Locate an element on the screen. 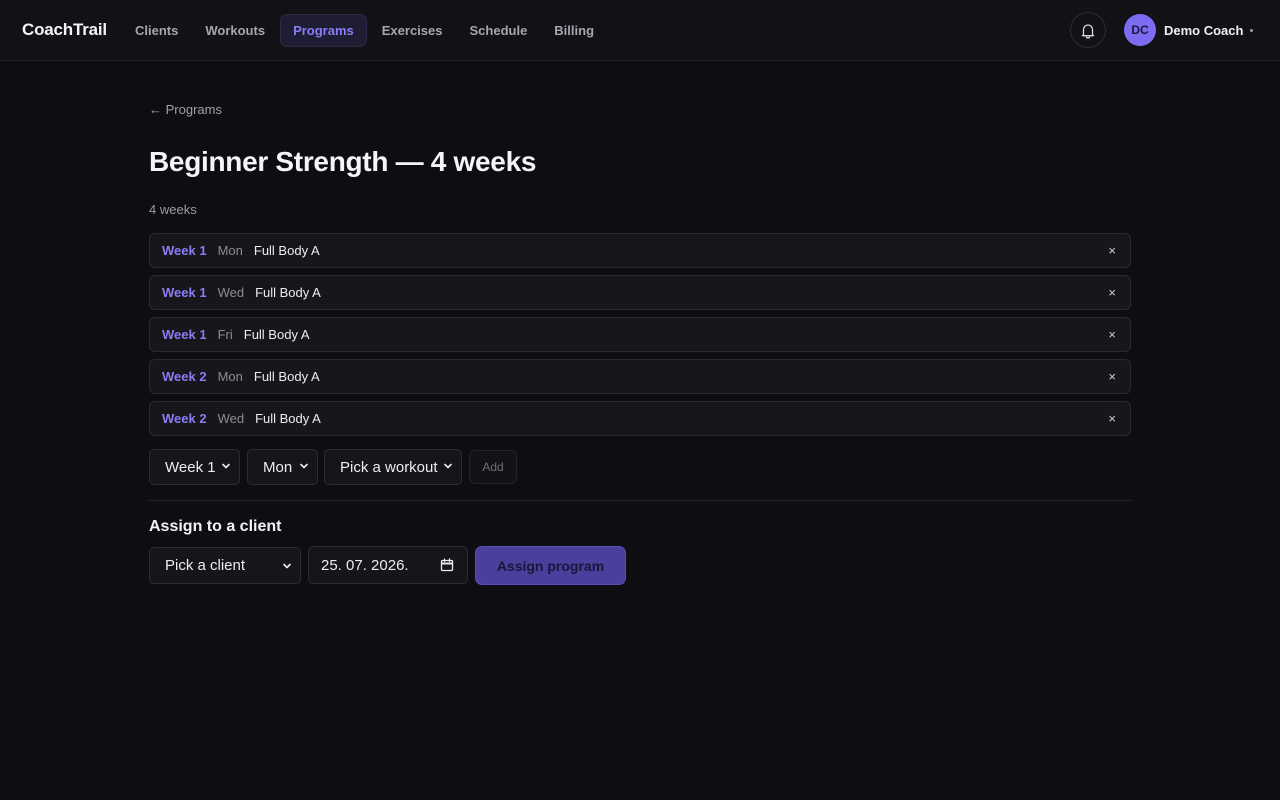  bell-icon is located at coordinates (1088, 31).